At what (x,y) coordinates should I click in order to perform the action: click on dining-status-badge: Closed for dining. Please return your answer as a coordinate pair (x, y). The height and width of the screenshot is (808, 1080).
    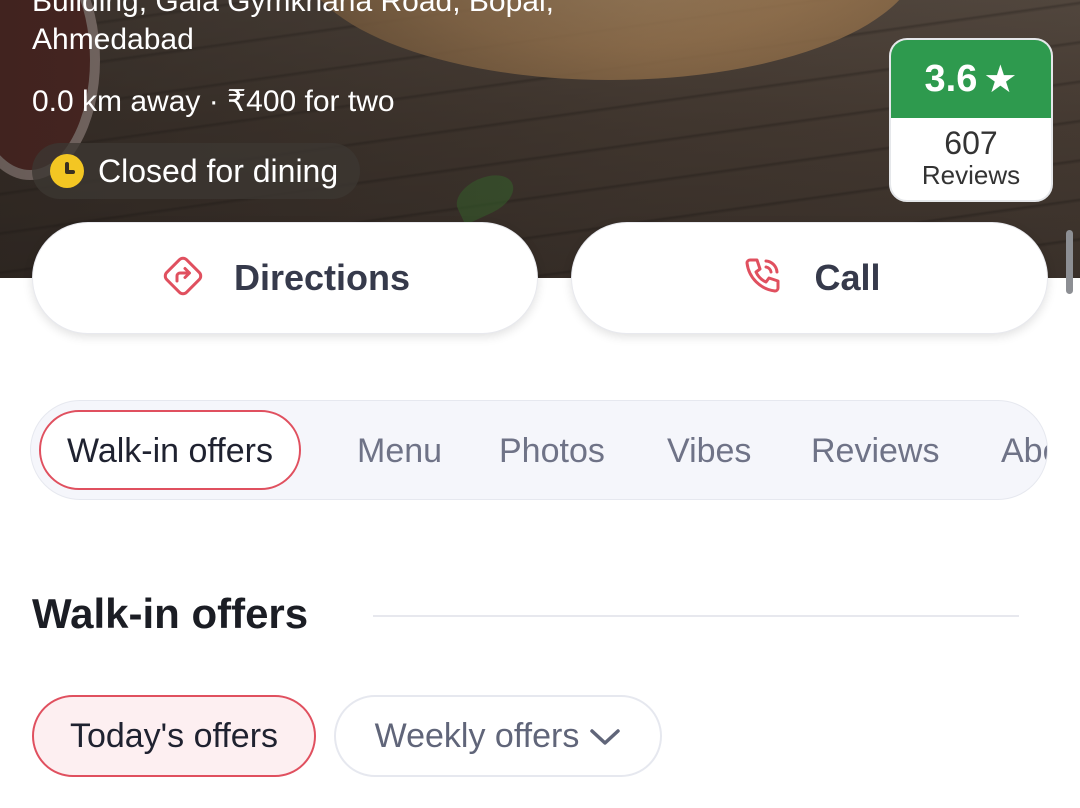
    Looking at the image, I should click on (196, 171).